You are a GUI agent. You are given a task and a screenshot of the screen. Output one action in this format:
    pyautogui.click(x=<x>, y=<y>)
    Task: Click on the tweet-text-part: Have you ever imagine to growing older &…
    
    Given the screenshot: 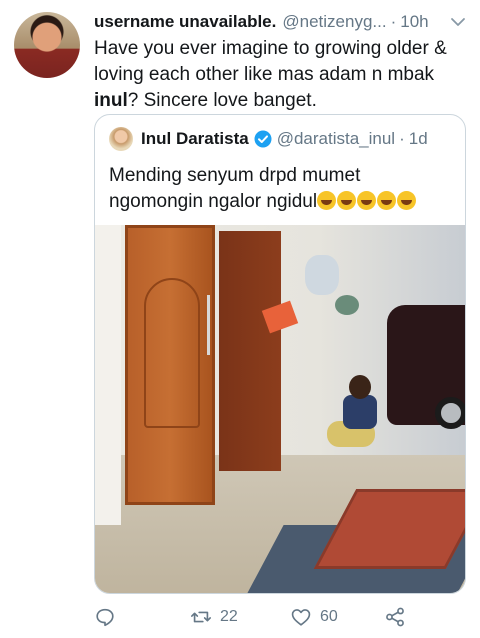 What is the action you would take?
    pyautogui.click(x=270, y=61)
    